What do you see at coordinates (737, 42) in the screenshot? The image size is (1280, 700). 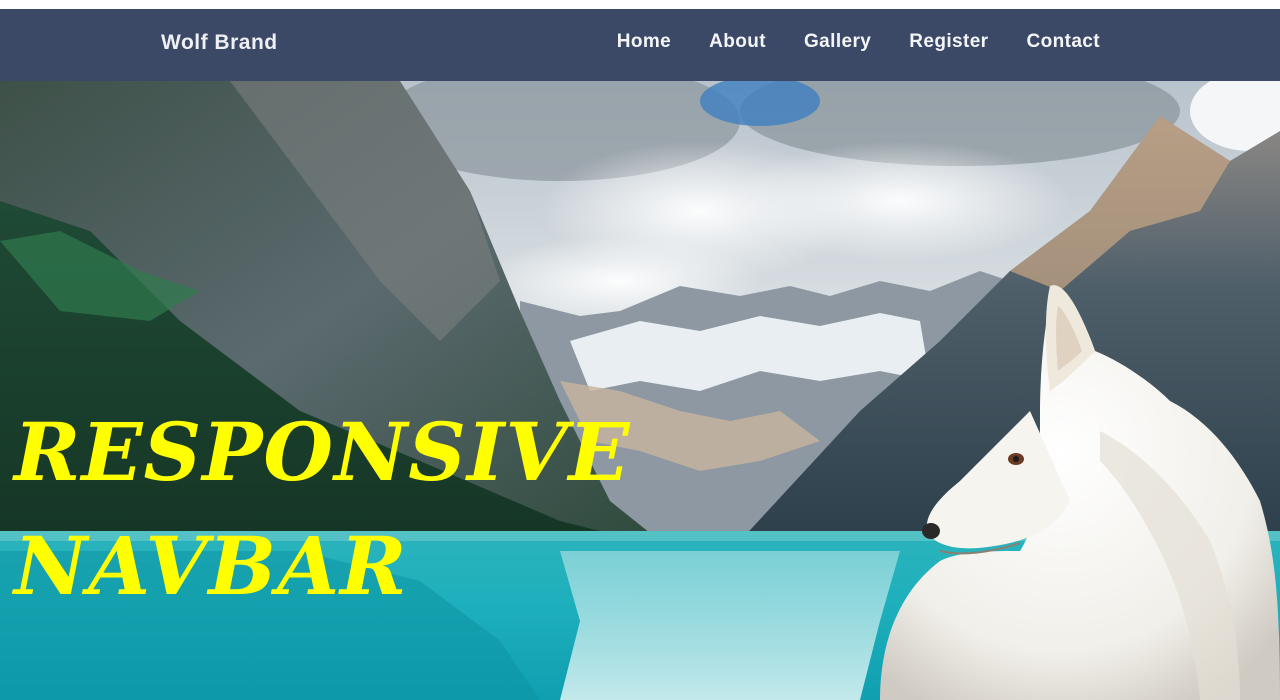 I see `nav-link-about: About` at bounding box center [737, 42].